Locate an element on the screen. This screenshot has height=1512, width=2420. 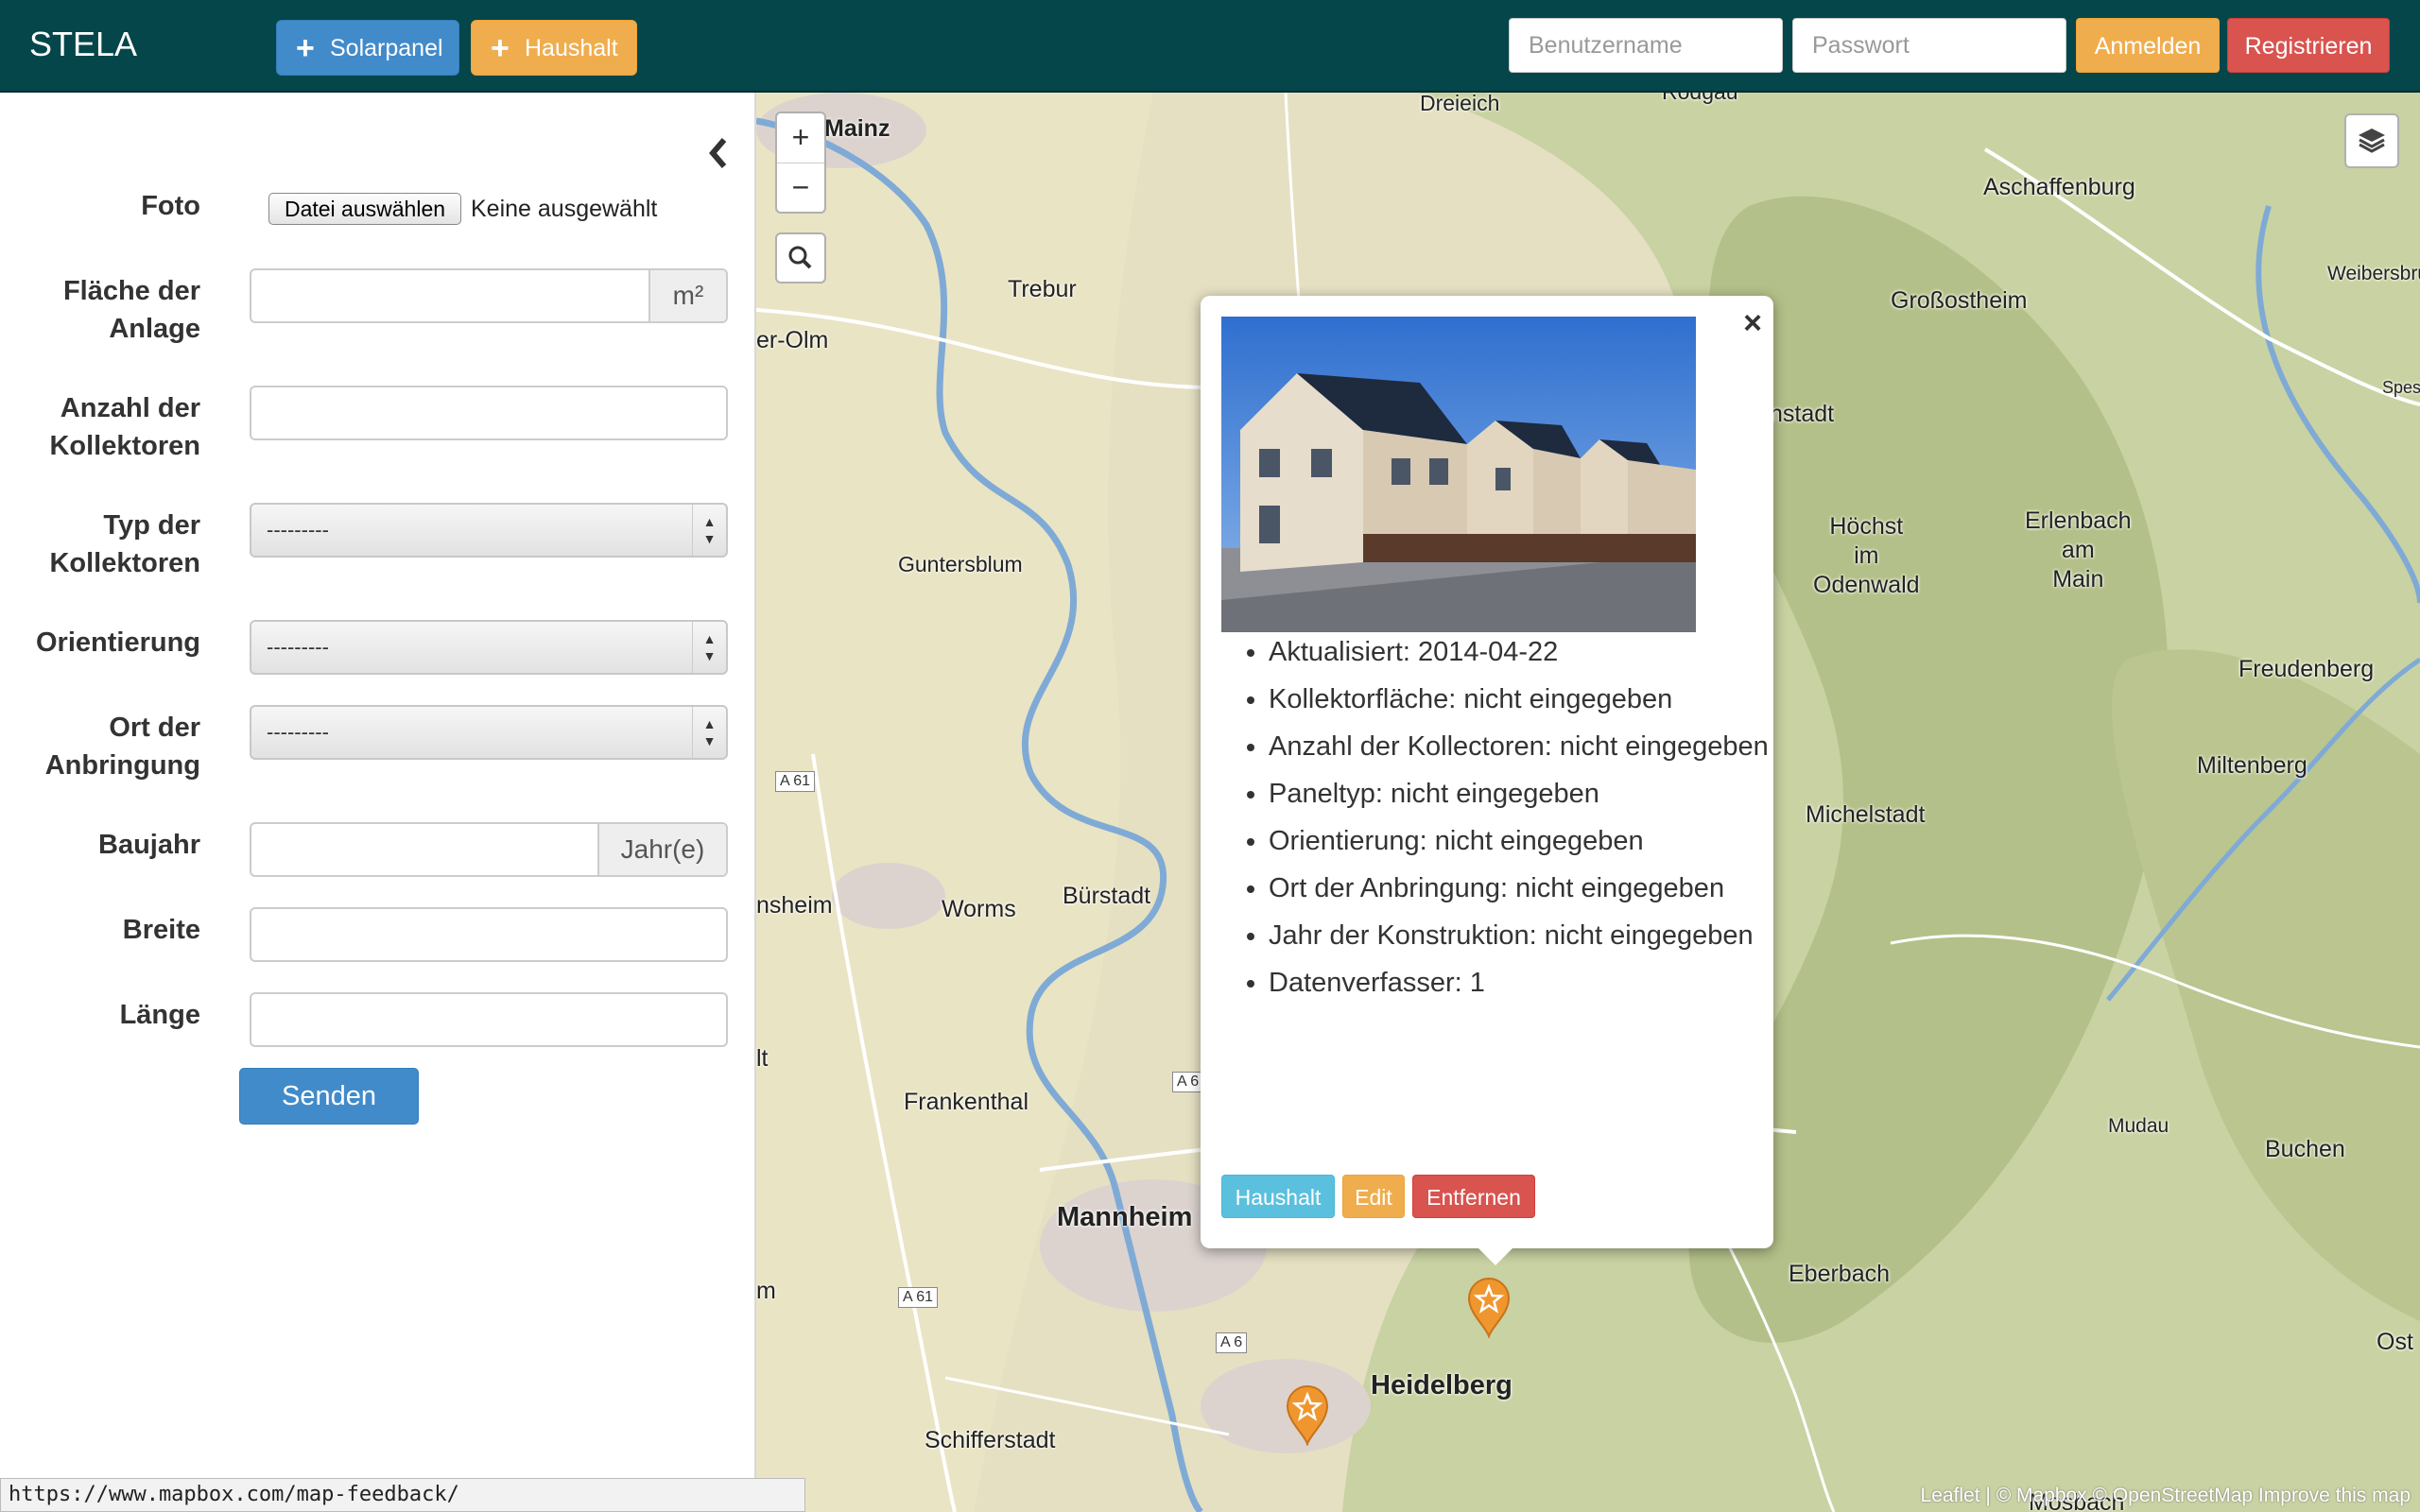
zoom-out-button: − is located at coordinates (800, 188).